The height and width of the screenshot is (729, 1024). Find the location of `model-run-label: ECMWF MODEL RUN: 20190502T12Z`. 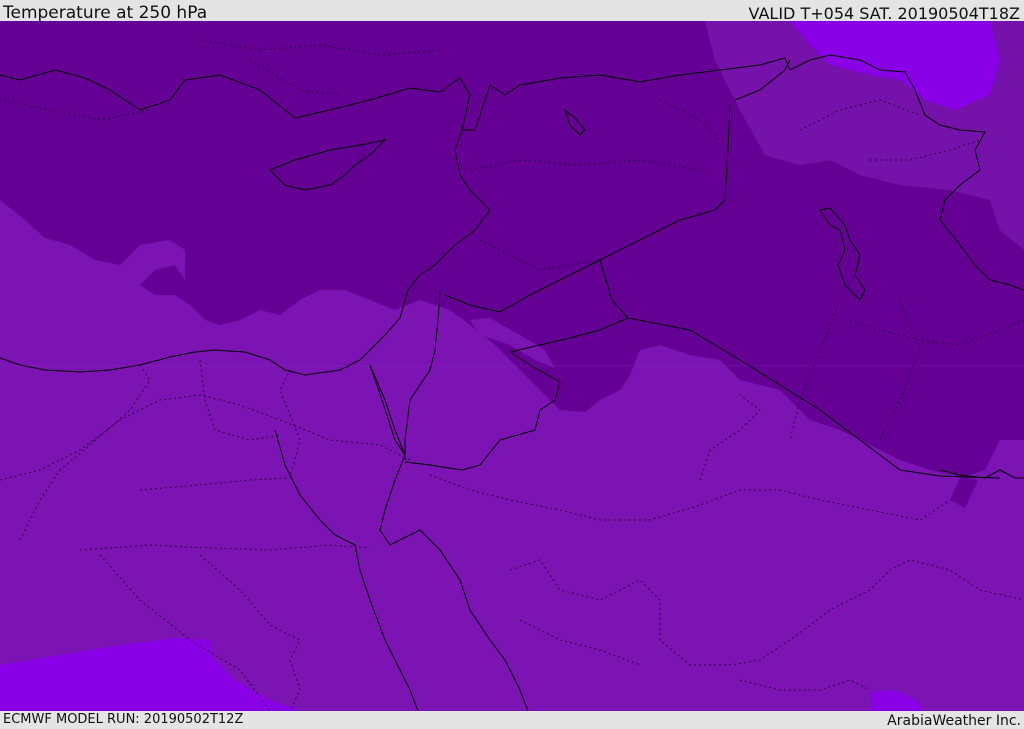

model-run-label: ECMWF MODEL RUN: 20190502T12Z is located at coordinates (123, 719).